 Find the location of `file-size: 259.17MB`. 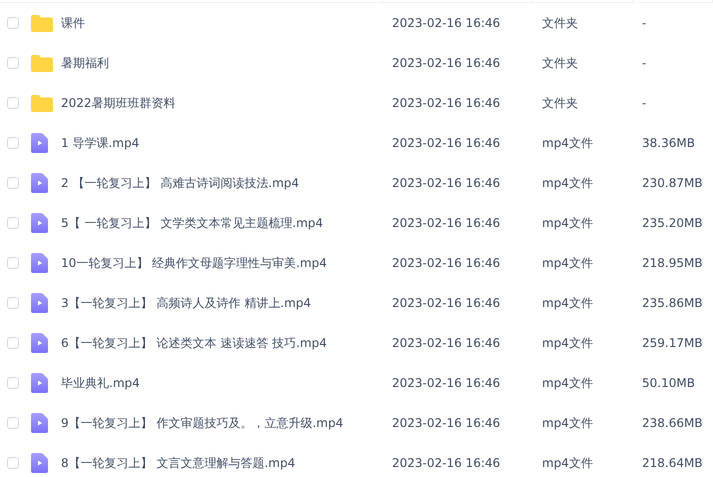

file-size: 259.17MB is located at coordinates (673, 343).